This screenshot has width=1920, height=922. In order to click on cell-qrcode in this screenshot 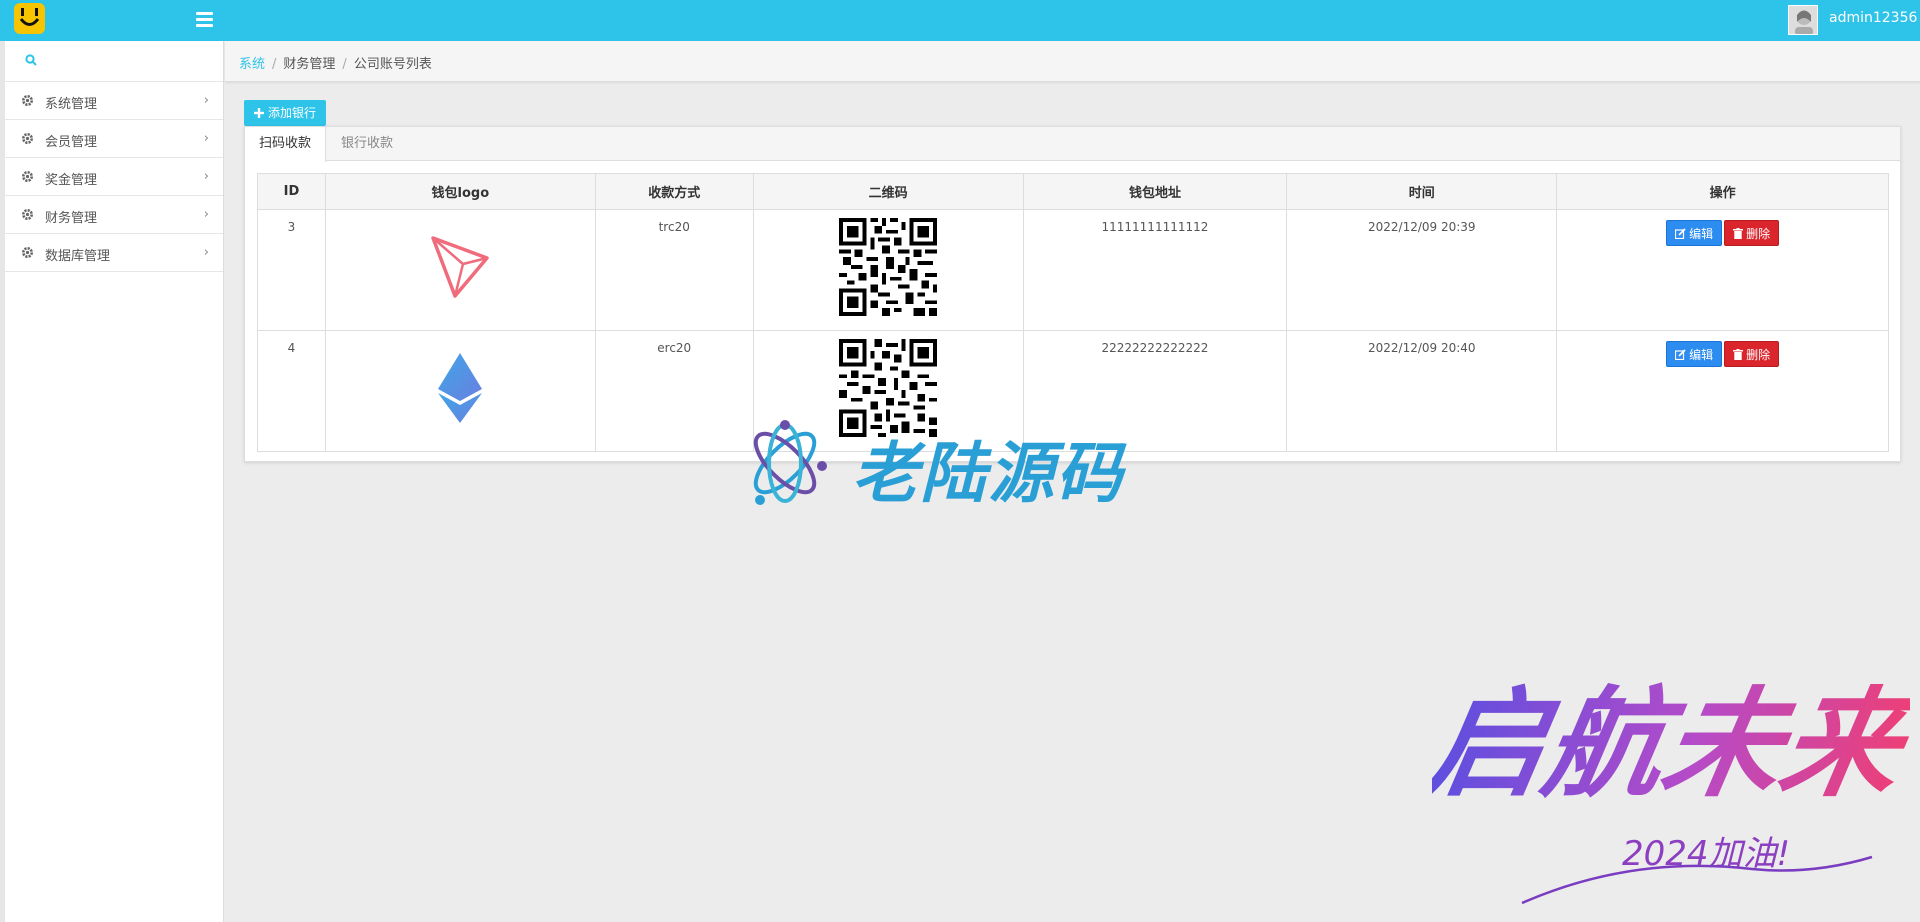, I will do `click(888, 270)`.